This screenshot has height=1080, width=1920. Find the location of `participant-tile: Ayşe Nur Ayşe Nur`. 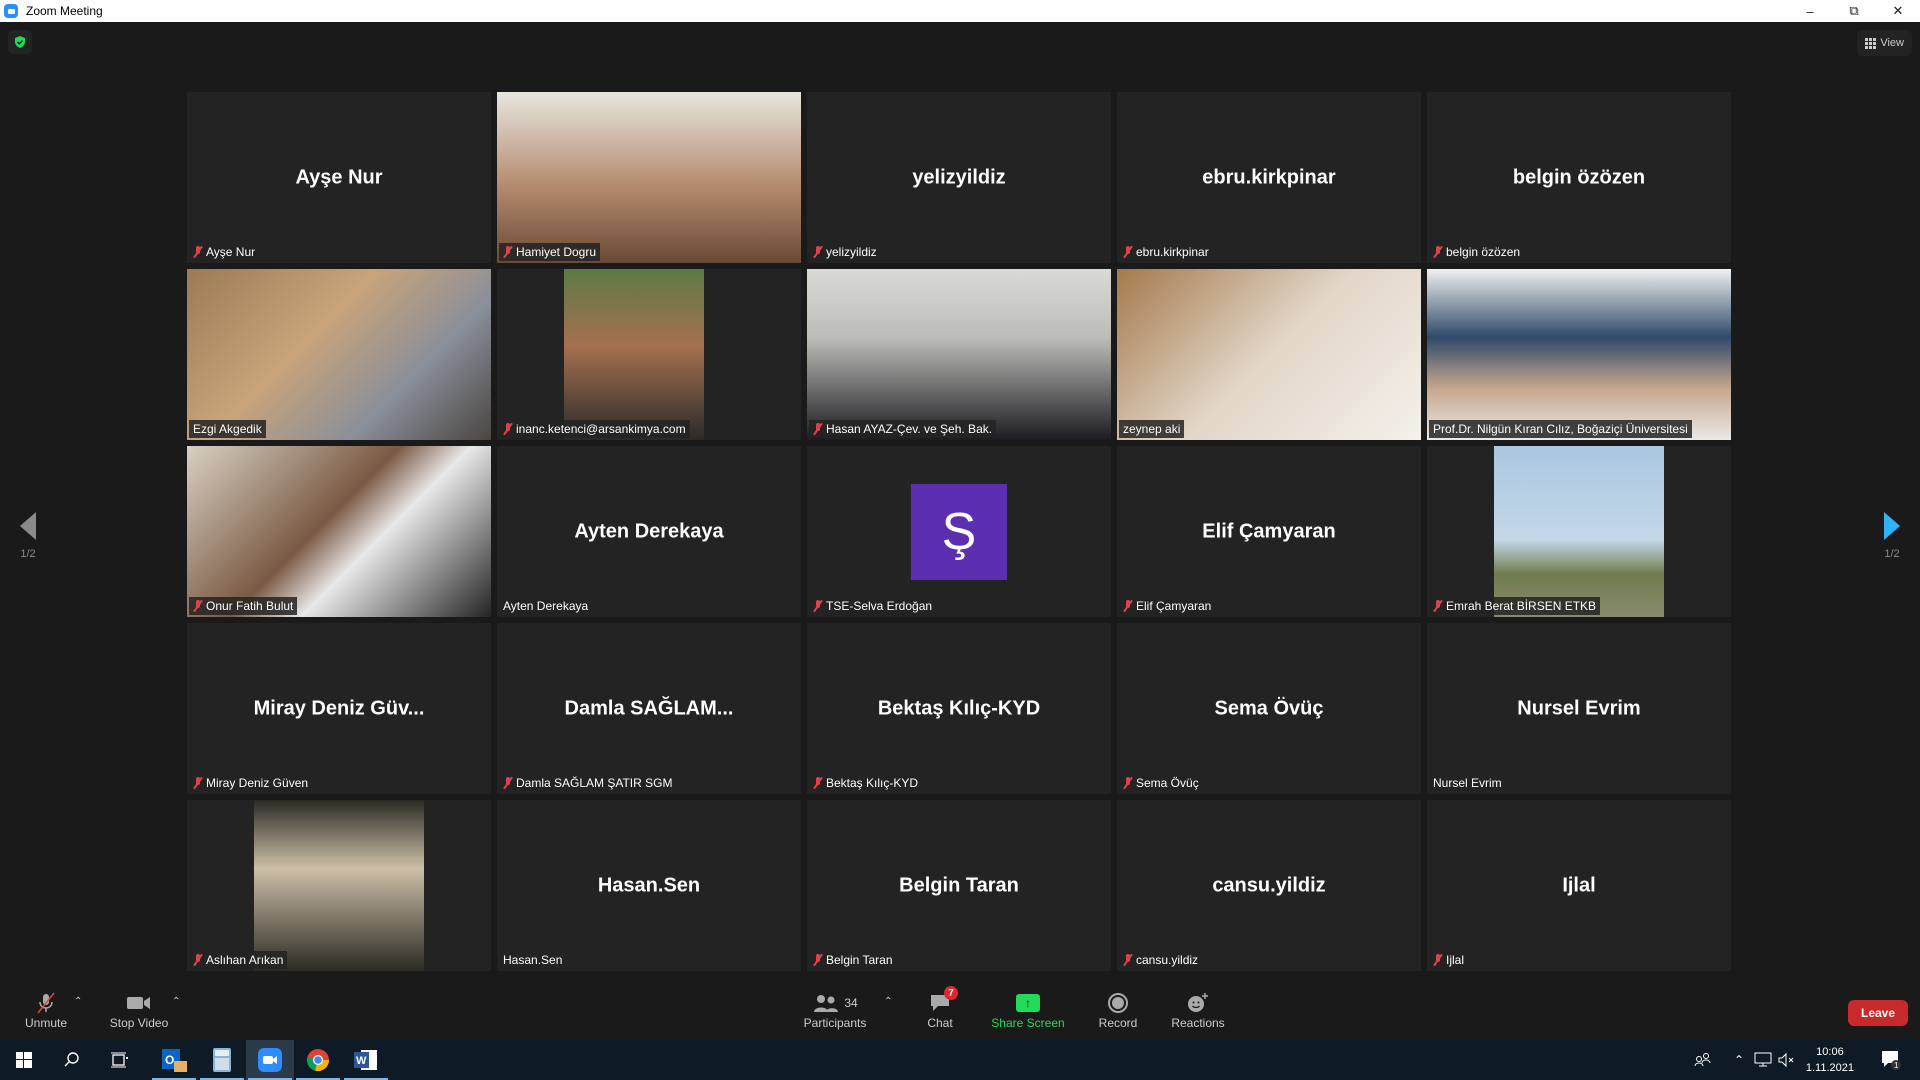

participant-tile: Ayşe Nur Ayşe Nur is located at coordinates (339, 177).